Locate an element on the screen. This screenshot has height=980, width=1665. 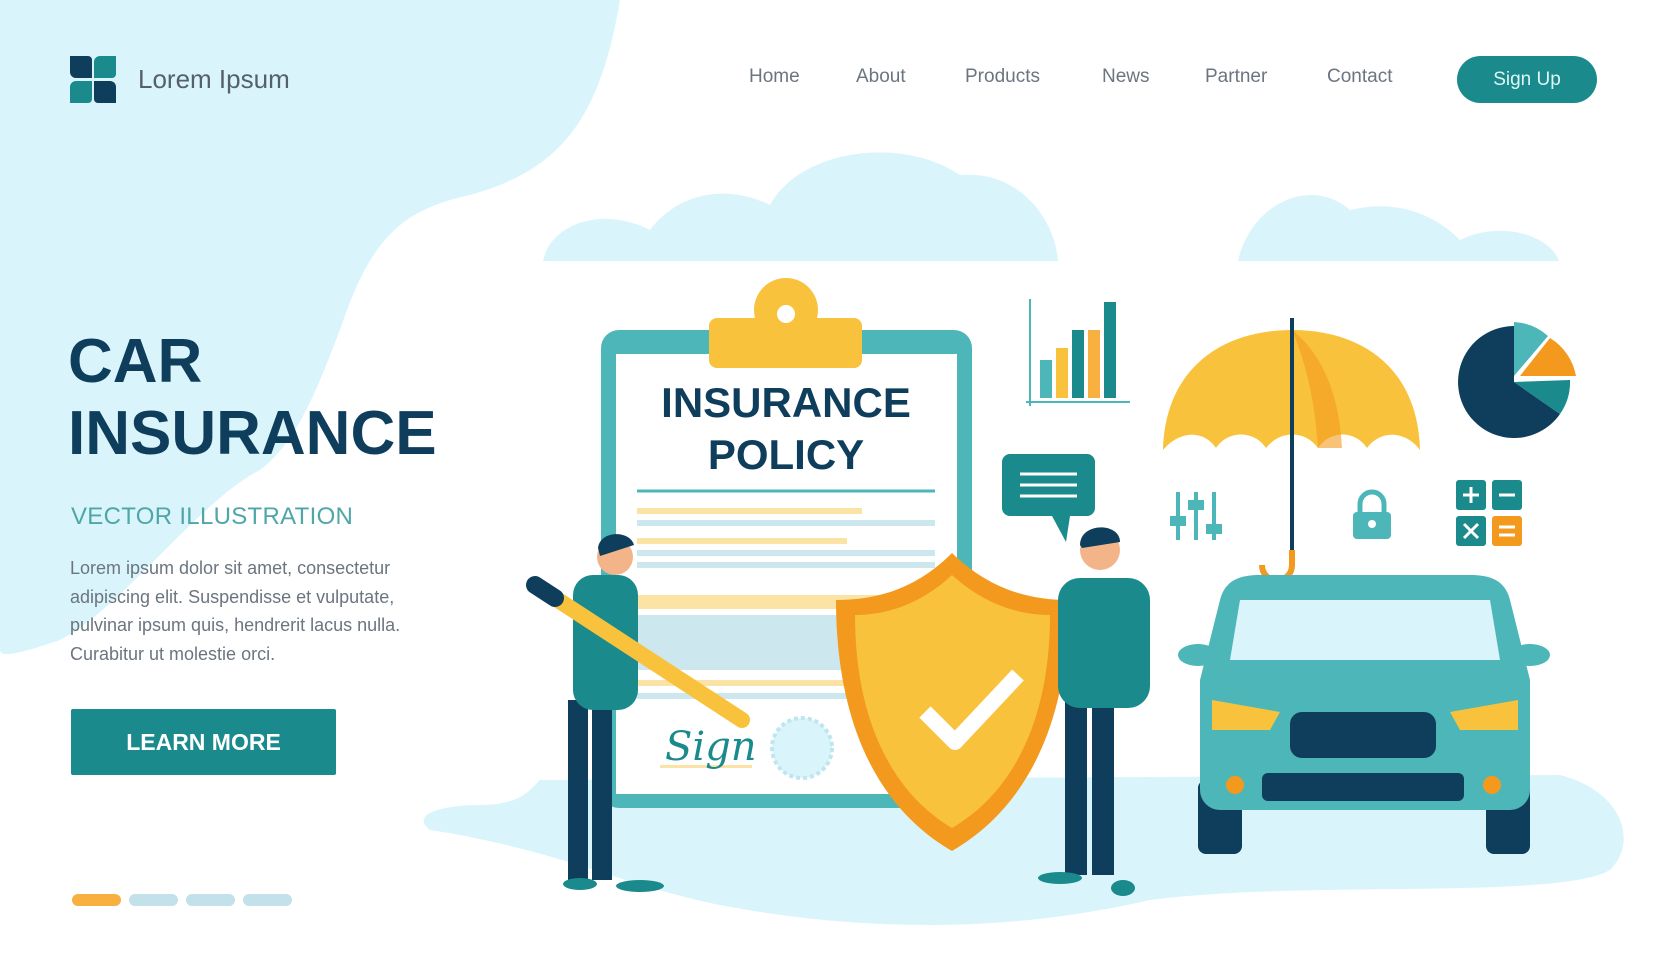
document-title-line1: INSURANCE is located at coordinates (786, 402).